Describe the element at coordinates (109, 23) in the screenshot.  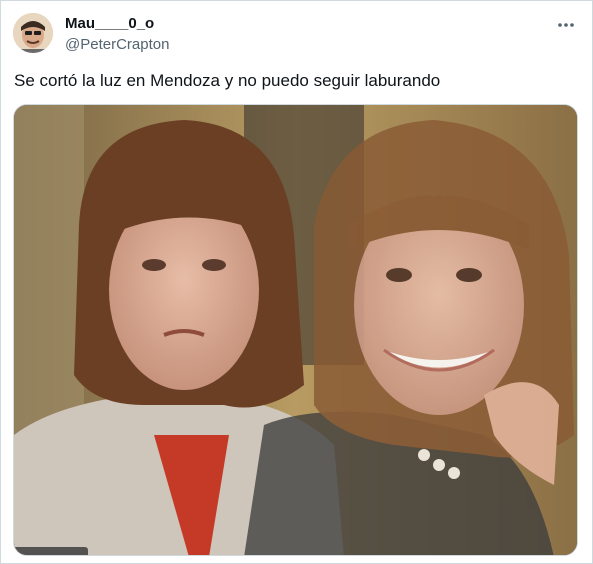
I see `author-name: Mau____0_o` at that location.